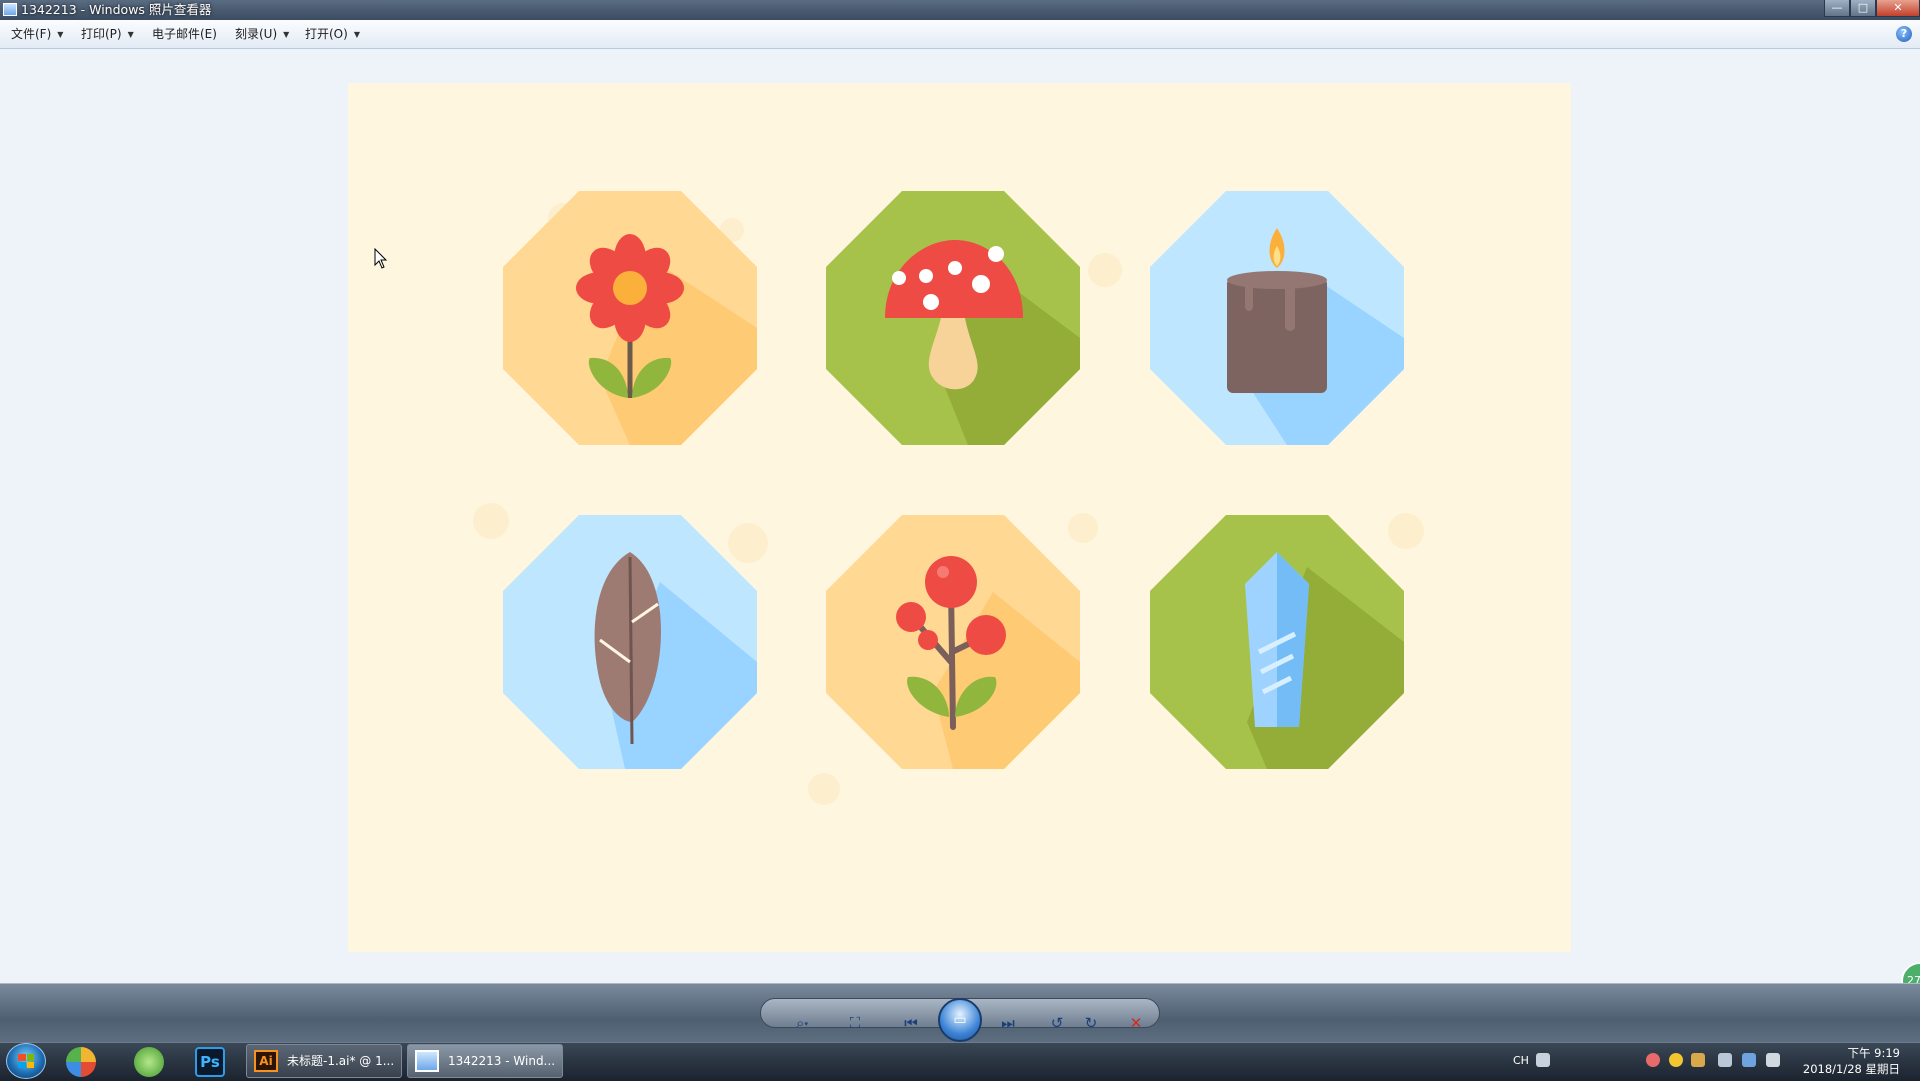 The image size is (1920, 1081). Describe the element at coordinates (1837, 8) in the screenshot. I see `minimize-button: —` at that location.